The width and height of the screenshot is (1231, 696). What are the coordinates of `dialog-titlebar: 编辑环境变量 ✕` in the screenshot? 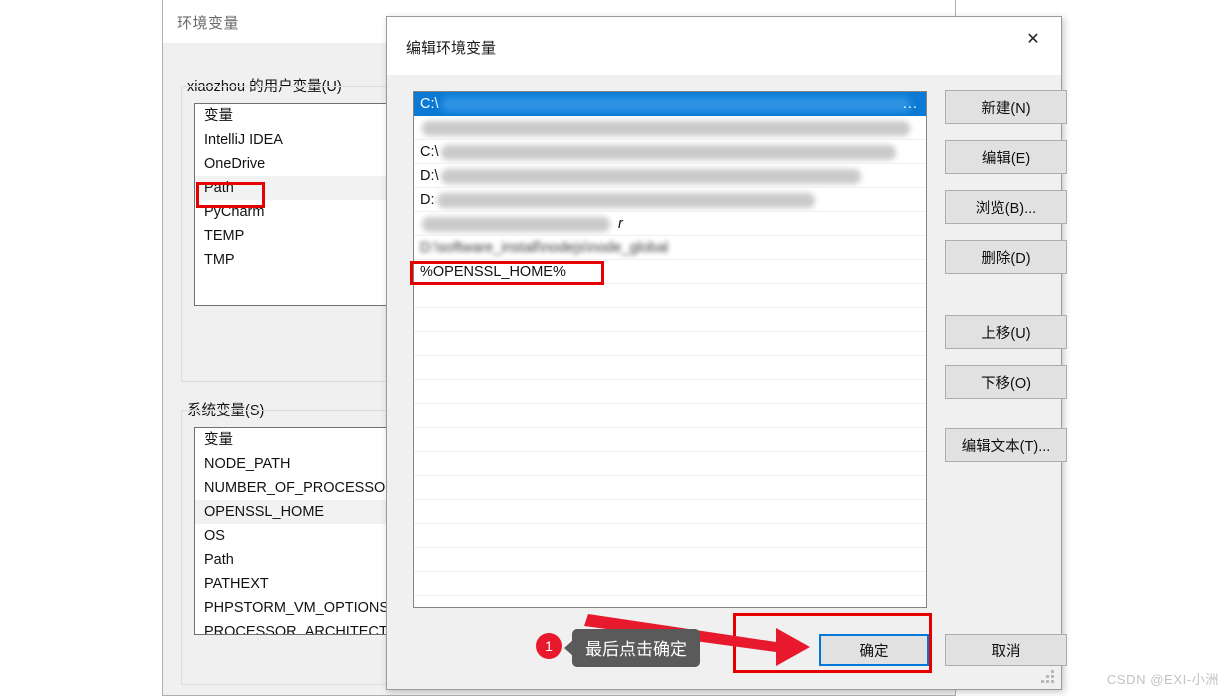 It's located at (724, 46).